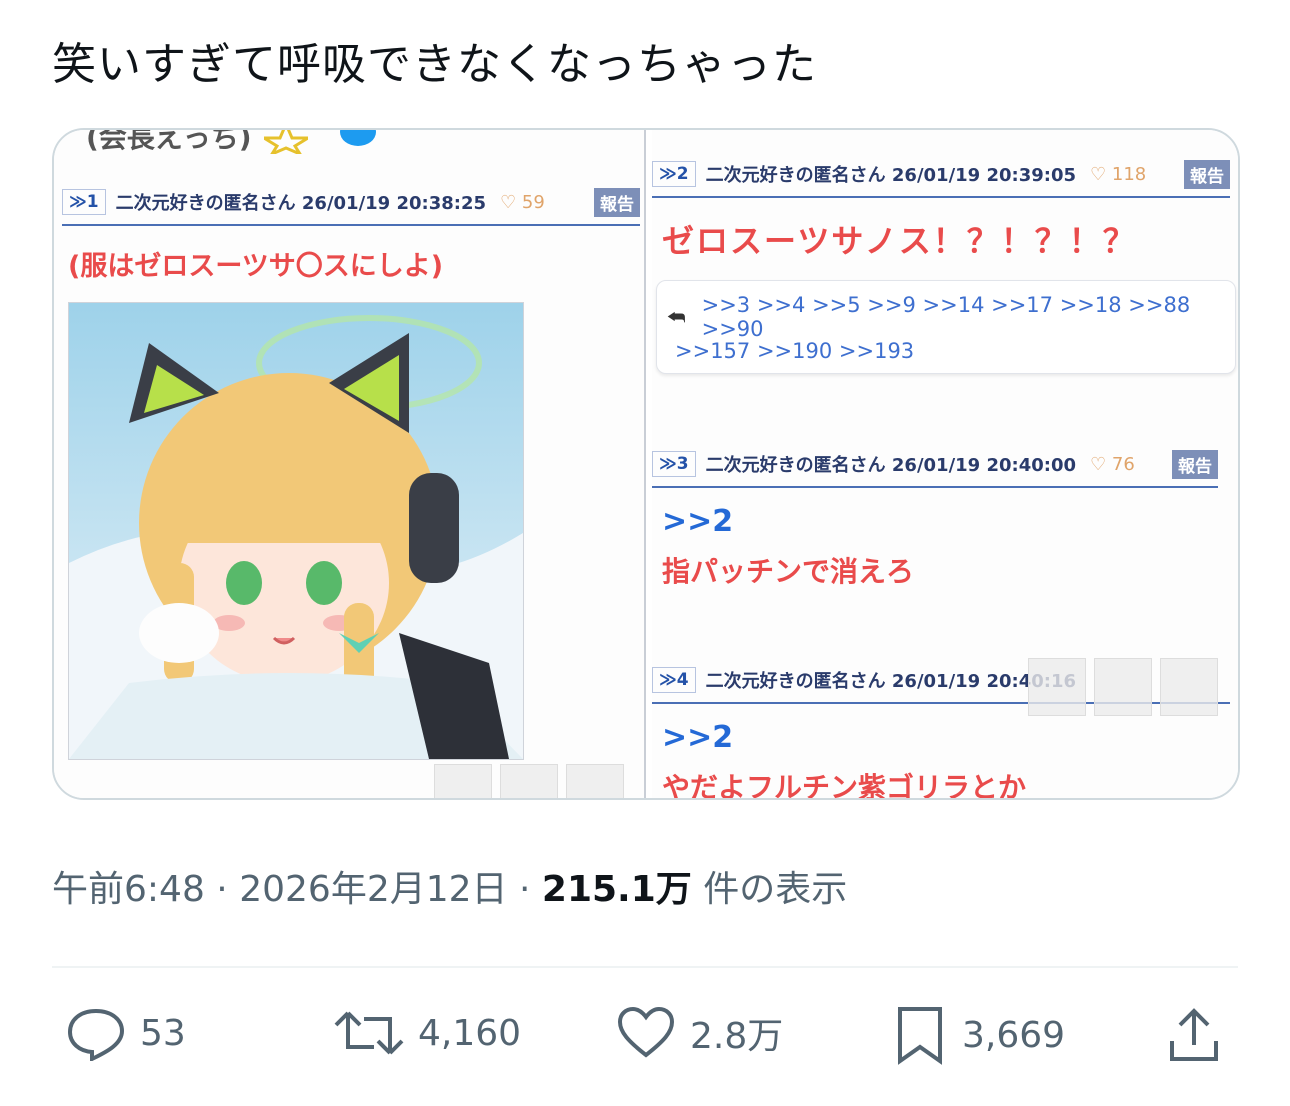 This screenshot has width=1290, height=1106. What do you see at coordinates (674, 680) in the screenshot?
I see `post-number: ≫4` at bounding box center [674, 680].